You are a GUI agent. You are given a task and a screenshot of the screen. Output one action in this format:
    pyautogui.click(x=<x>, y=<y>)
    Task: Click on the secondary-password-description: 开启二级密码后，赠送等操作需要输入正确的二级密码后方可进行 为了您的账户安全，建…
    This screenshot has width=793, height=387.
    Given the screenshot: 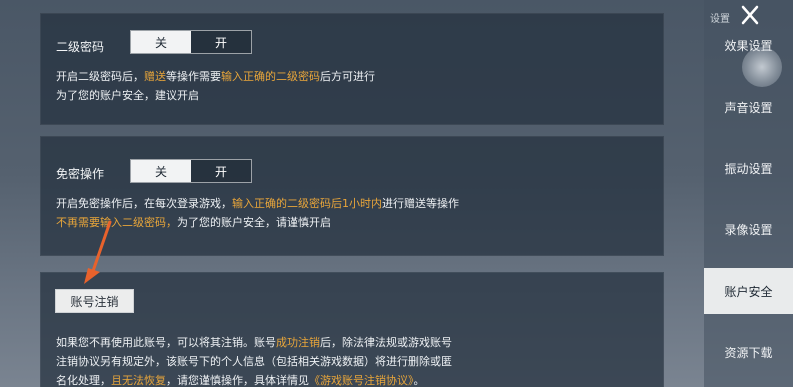 What is the action you would take?
    pyautogui.click(x=215, y=86)
    